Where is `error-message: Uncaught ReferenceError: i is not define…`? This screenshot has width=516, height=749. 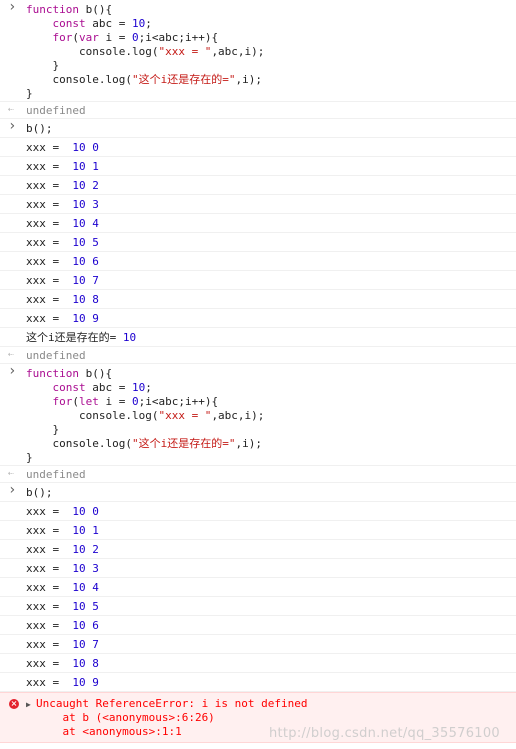
error-message: Uncaught ReferenceError: i is not define… is located at coordinates (172, 703).